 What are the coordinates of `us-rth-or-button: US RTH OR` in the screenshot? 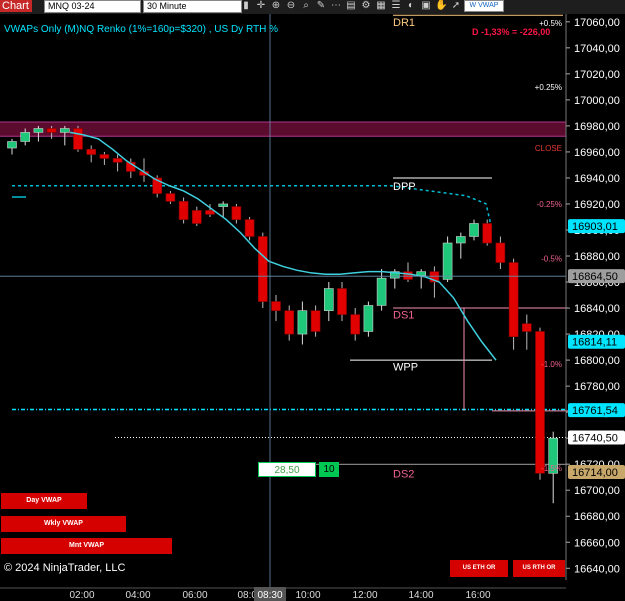 It's located at (539, 568).